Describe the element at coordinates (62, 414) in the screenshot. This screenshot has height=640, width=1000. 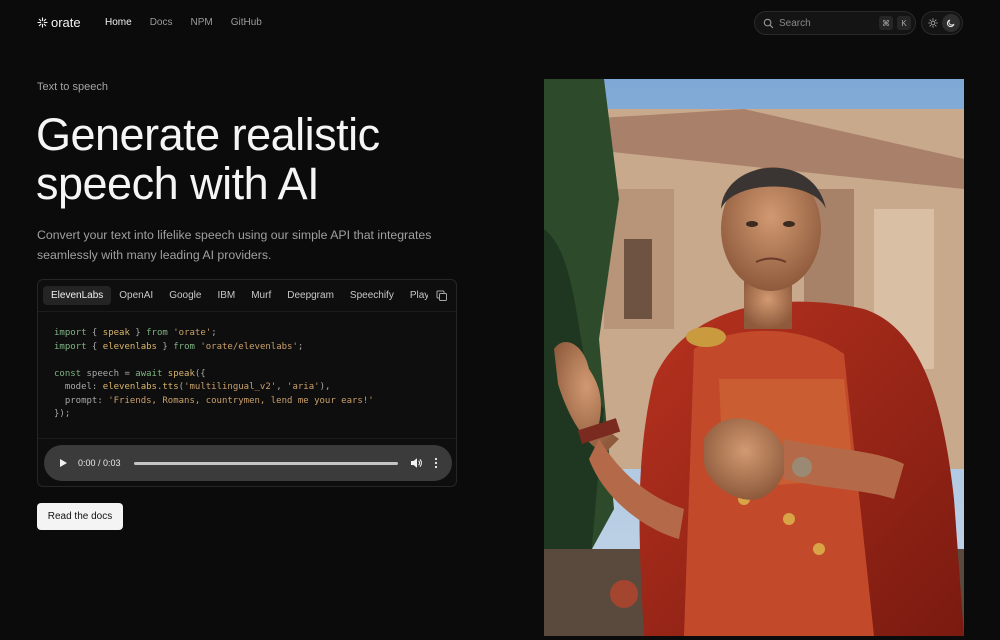
I see `code-line: });` at that location.